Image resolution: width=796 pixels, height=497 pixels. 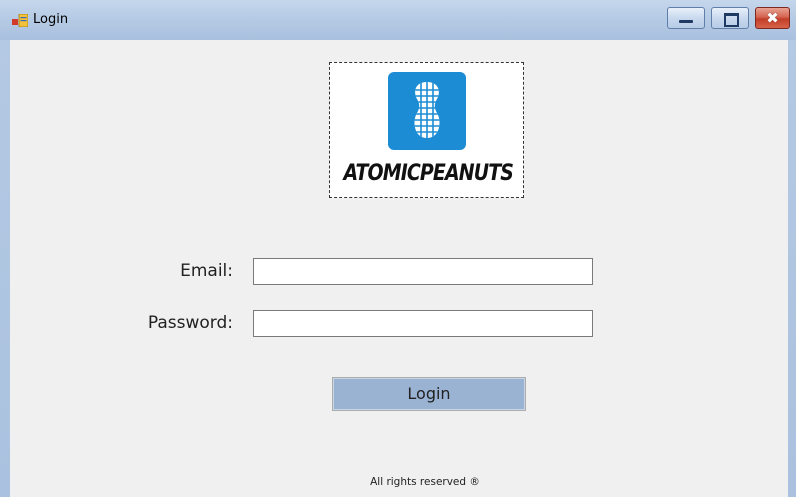 I want to click on title-bar: Login ✖, so click(x=398, y=20).